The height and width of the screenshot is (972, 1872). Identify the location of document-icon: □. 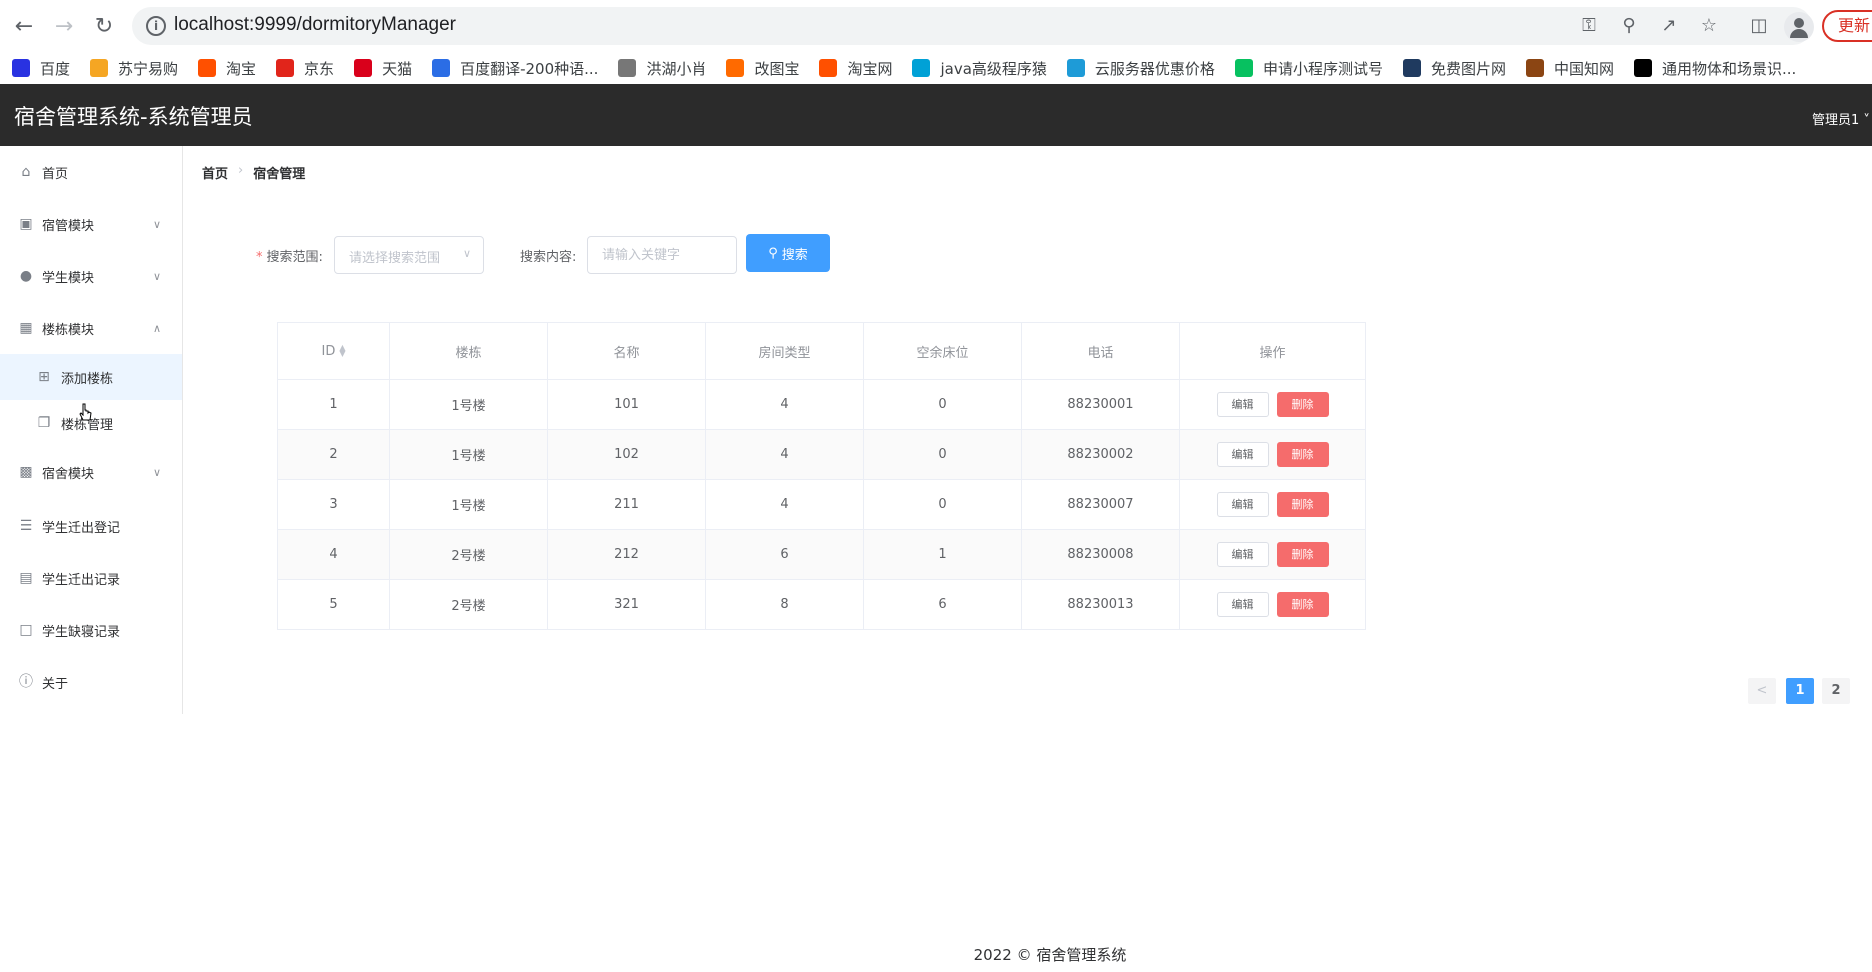
(26, 630).